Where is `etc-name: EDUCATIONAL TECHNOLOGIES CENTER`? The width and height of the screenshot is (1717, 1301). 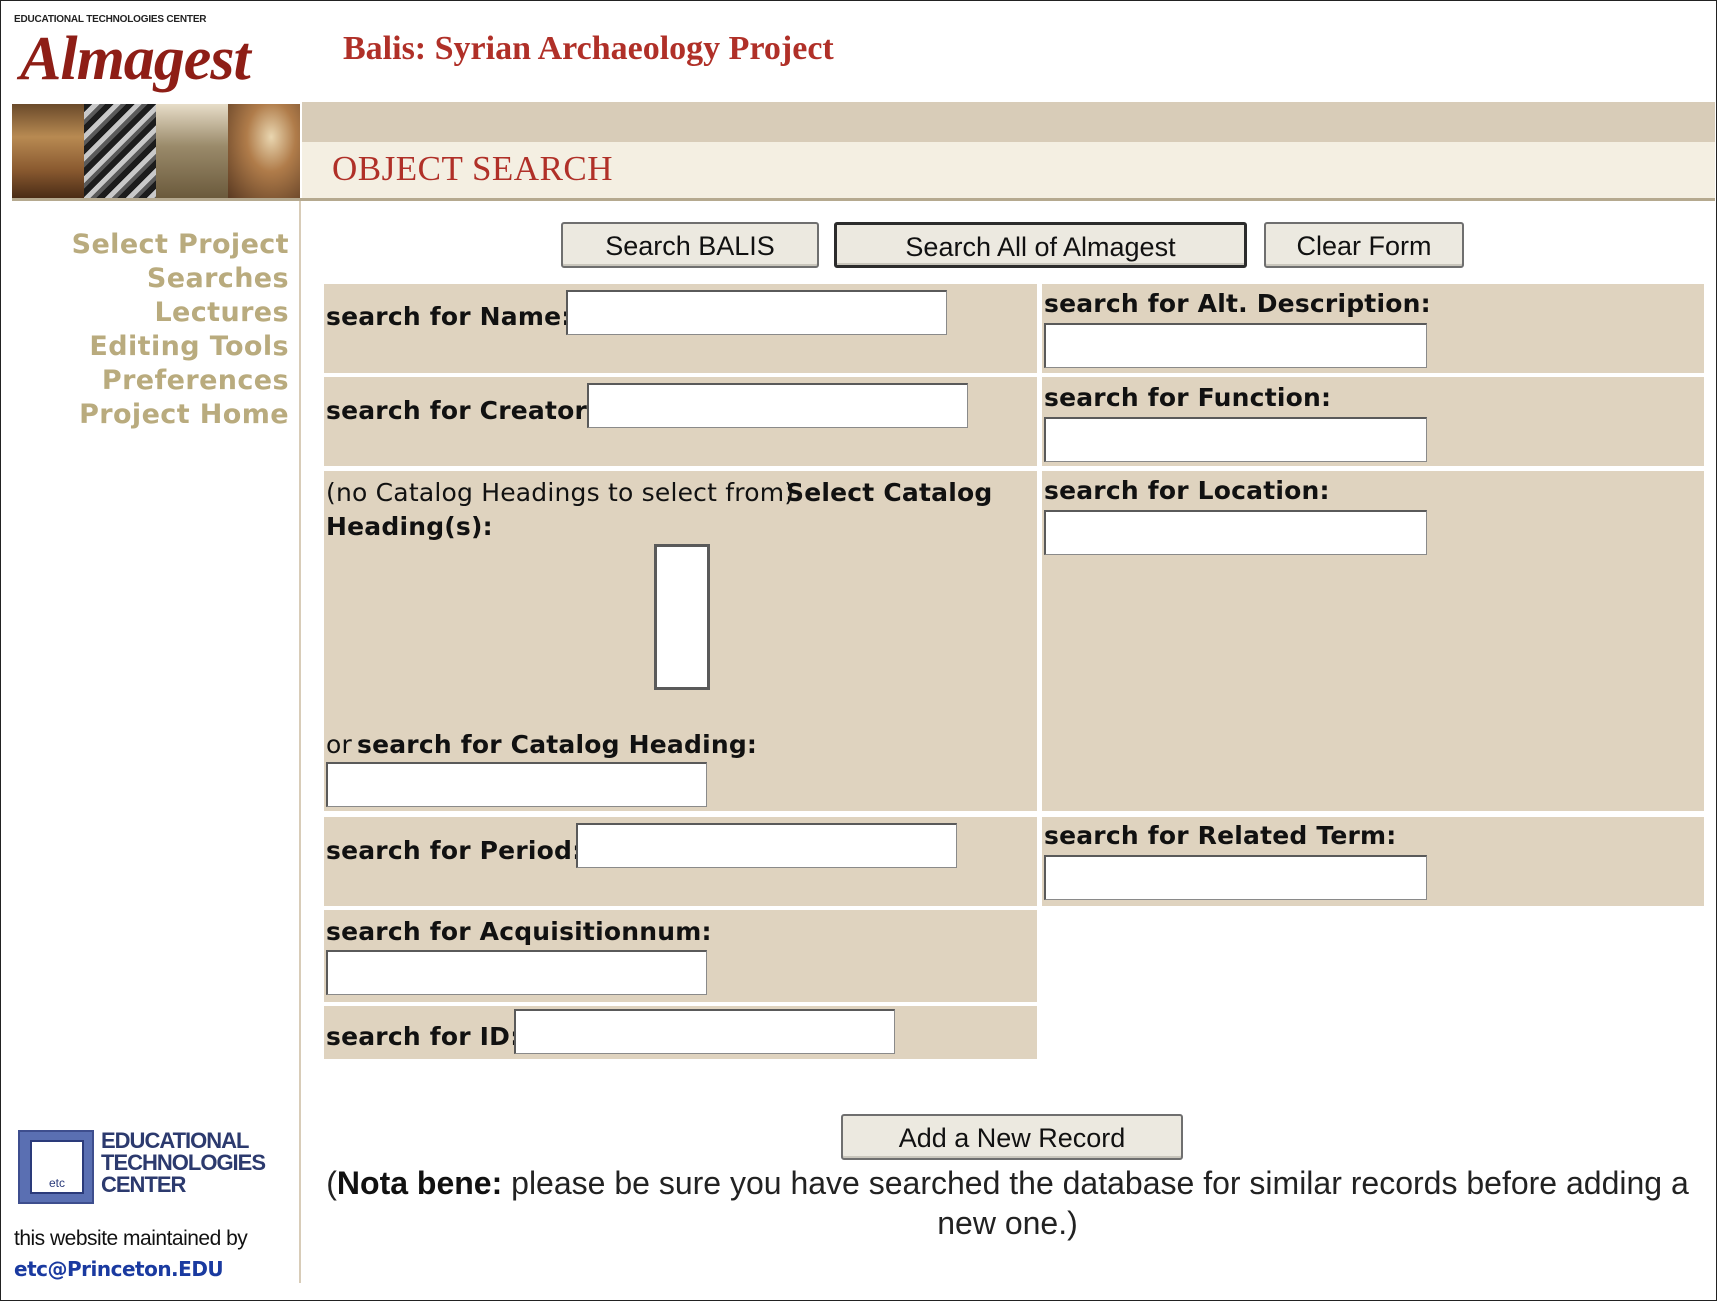 etc-name: EDUCATIONAL TECHNOLOGIES CENTER is located at coordinates (196, 1163).